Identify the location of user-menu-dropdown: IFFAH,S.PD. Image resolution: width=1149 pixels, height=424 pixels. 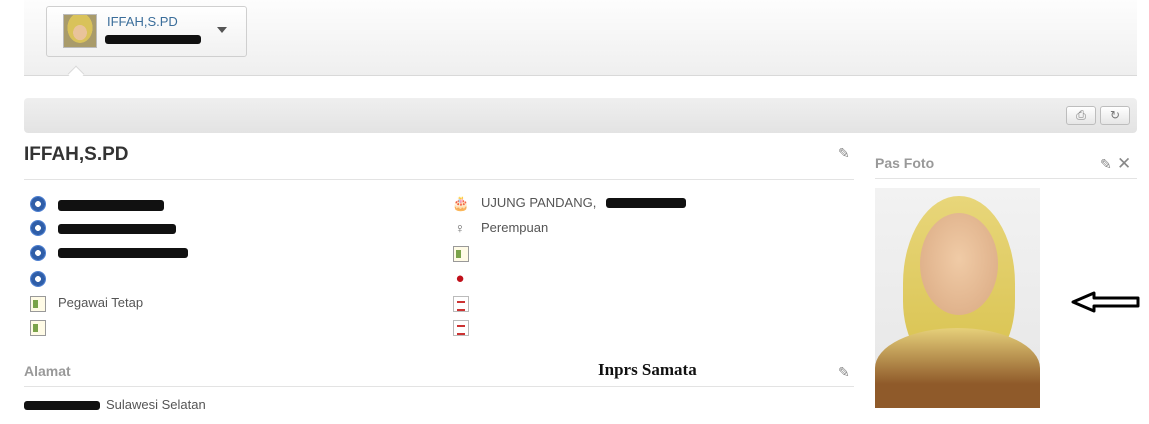
(146, 31).